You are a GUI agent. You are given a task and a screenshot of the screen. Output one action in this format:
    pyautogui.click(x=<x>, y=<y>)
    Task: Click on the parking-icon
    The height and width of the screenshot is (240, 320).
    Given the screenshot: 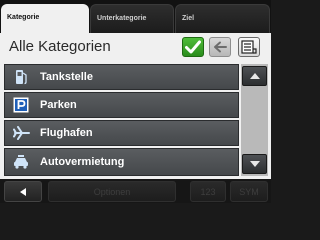 What is the action you would take?
    pyautogui.click(x=21, y=105)
    